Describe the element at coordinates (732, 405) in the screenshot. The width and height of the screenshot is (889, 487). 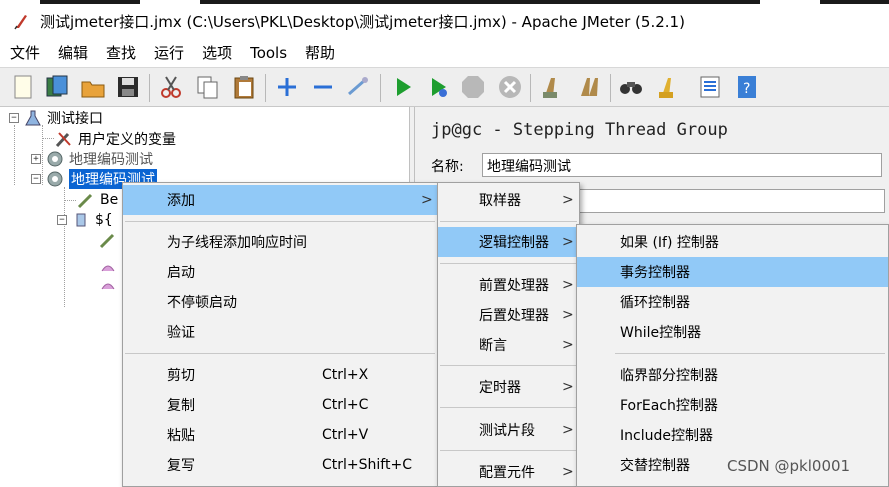
I see `menu-item-foreach-controller: ForEach控制器` at that location.